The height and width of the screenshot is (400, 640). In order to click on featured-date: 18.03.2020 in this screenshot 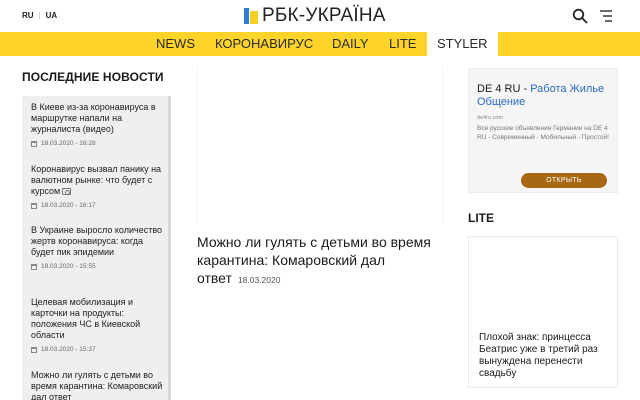, I will do `click(259, 280)`.